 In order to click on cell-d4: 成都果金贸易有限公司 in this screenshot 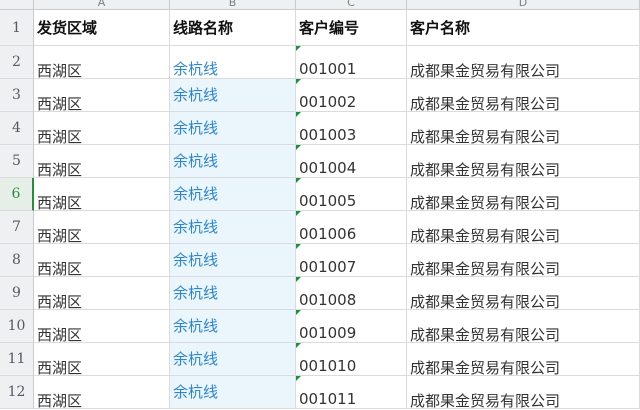, I will do `click(523, 128)`.